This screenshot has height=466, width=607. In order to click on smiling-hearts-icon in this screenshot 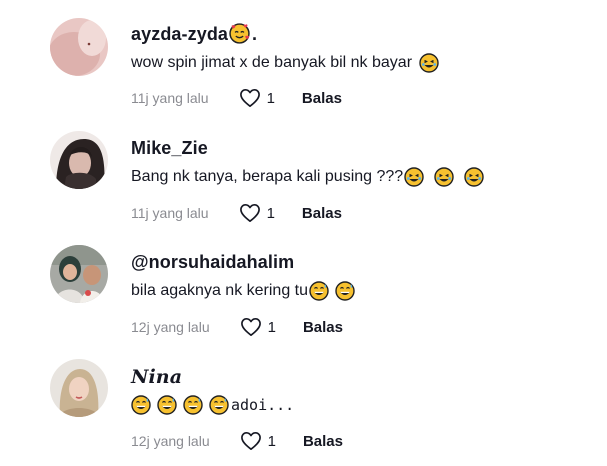, I will do `click(239, 33)`.